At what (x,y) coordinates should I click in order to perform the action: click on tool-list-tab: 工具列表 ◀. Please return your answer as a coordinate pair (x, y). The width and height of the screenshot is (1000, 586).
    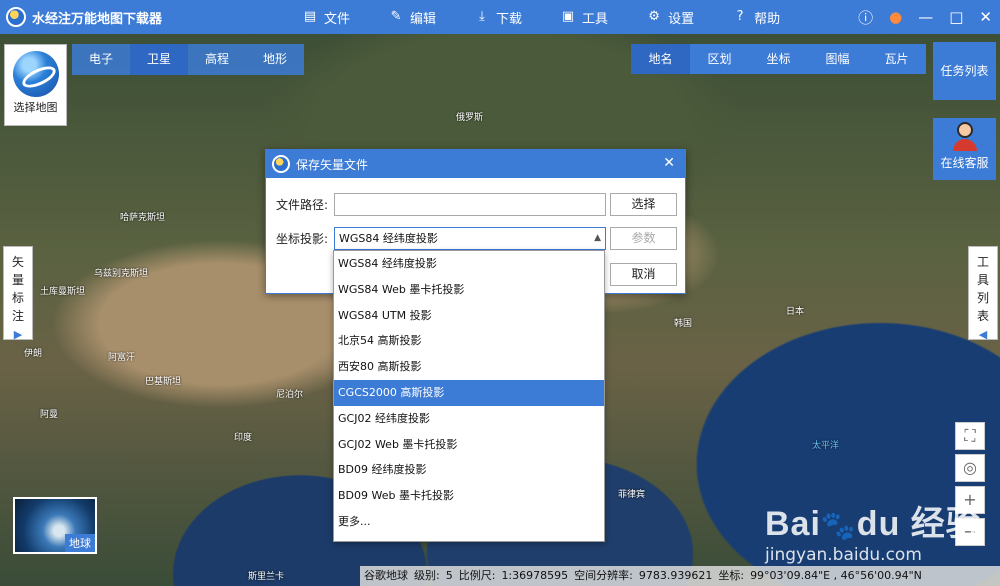
    Looking at the image, I should click on (983, 293).